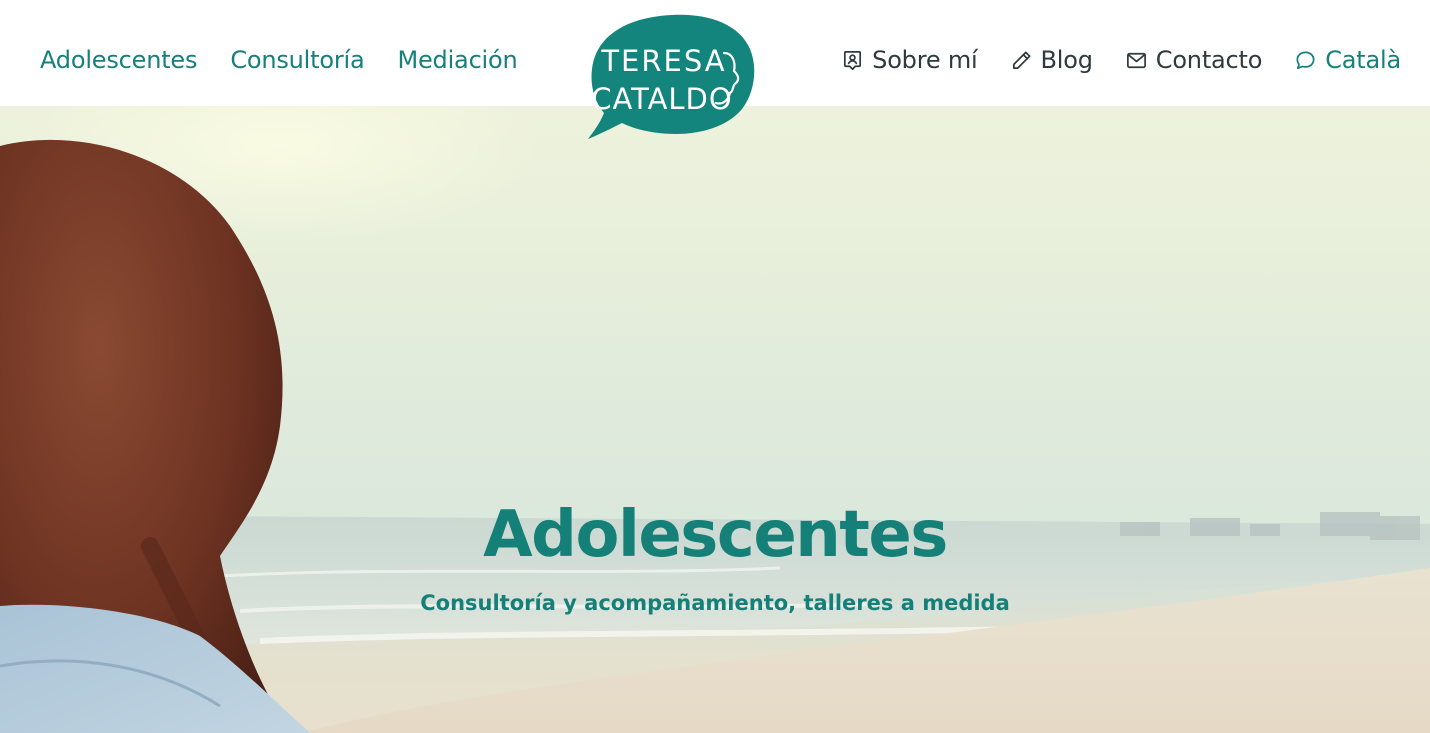 Image resolution: width=1430 pixels, height=733 pixels. Describe the element at coordinates (1136, 60) in the screenshot. I see `envelope-icon` at that location.